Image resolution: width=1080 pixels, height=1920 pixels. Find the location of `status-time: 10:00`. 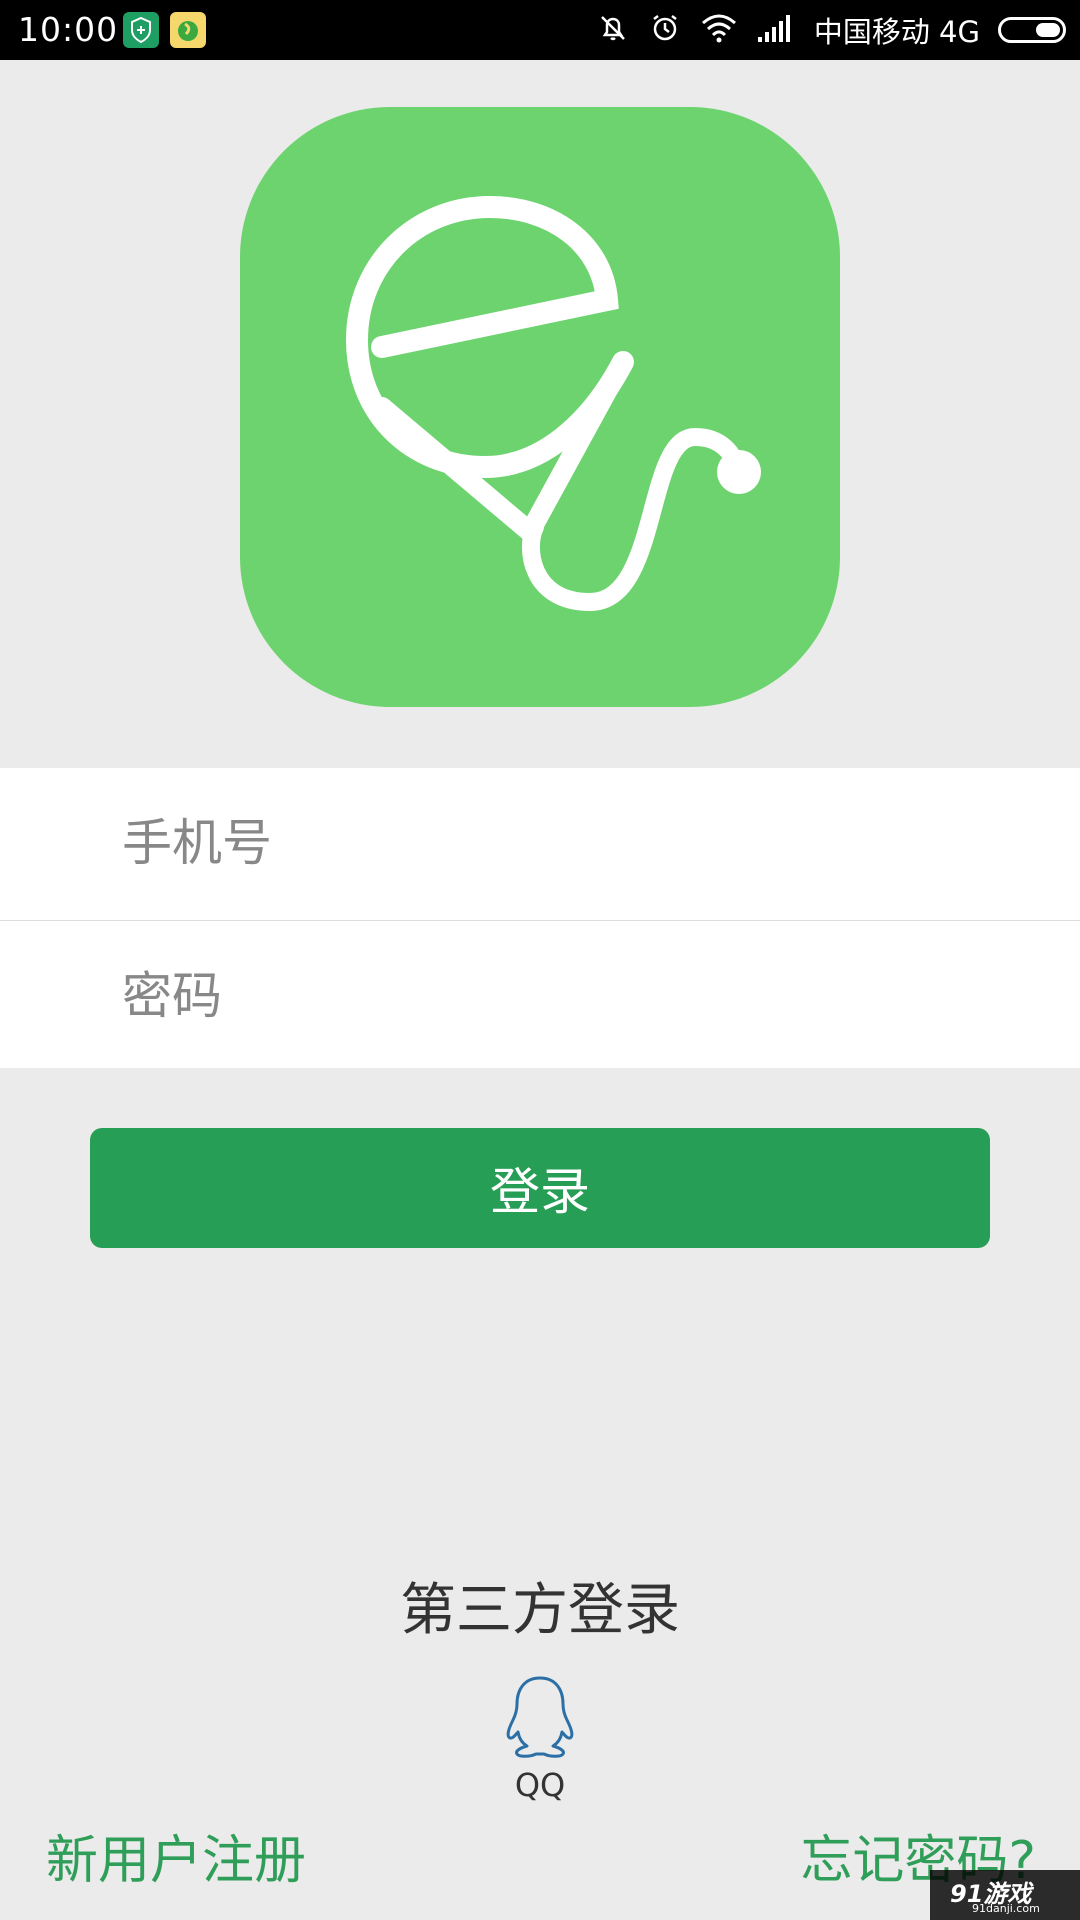

status-time: 10:00 is located at coordinates (68, 29).